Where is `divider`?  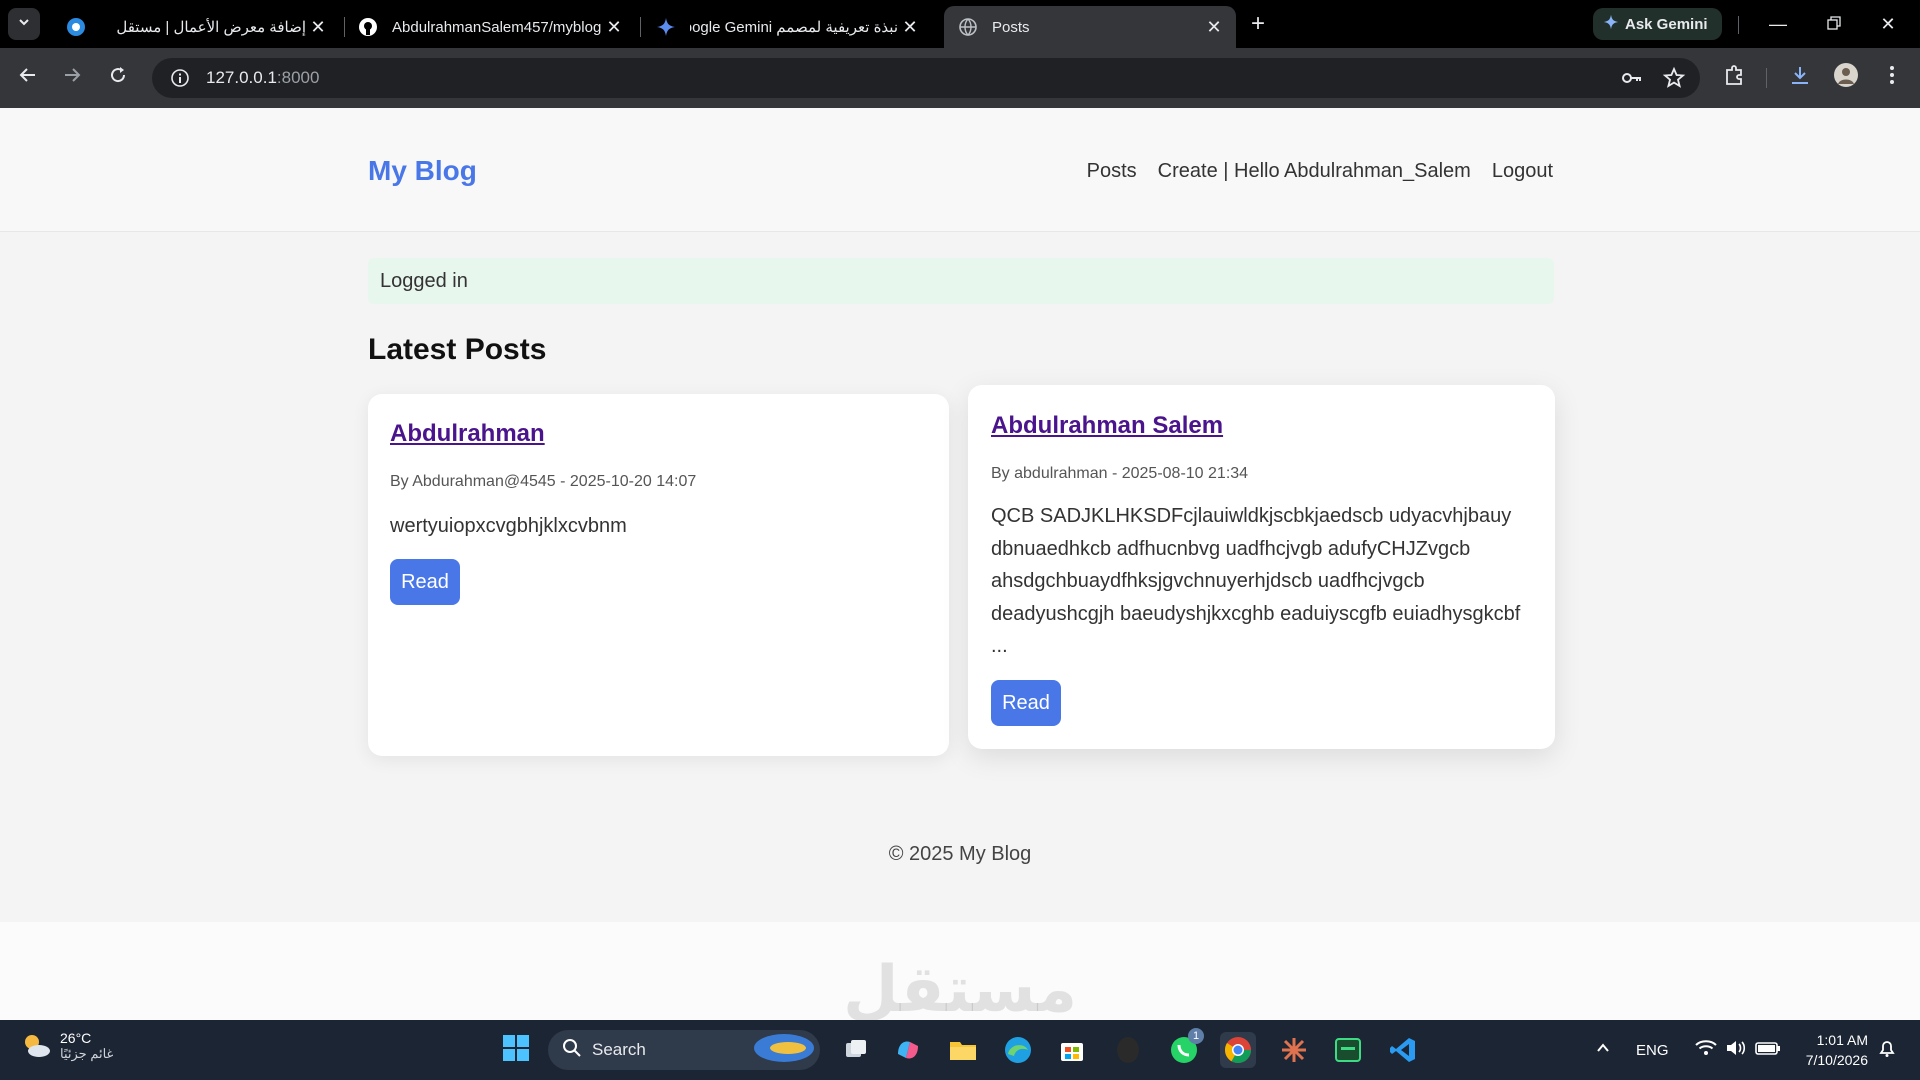
divider is located at coordinates (1738, 25).